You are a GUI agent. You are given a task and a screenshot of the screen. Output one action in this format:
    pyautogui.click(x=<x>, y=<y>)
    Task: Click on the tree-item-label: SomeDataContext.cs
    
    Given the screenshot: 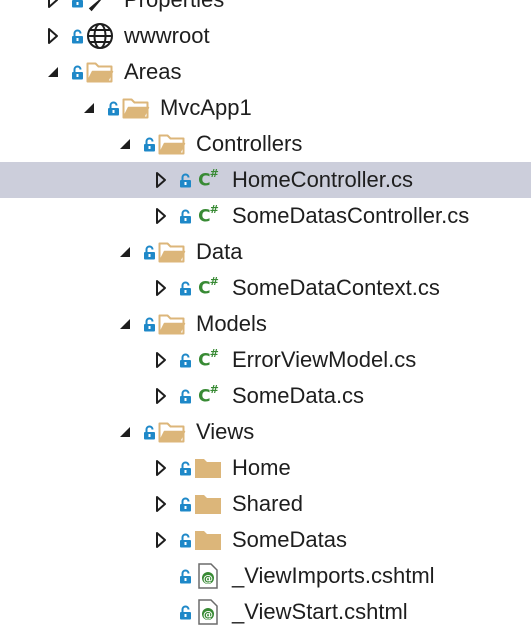 What is the action you would take?
    pyautogui.click(x=336, y=287)
    